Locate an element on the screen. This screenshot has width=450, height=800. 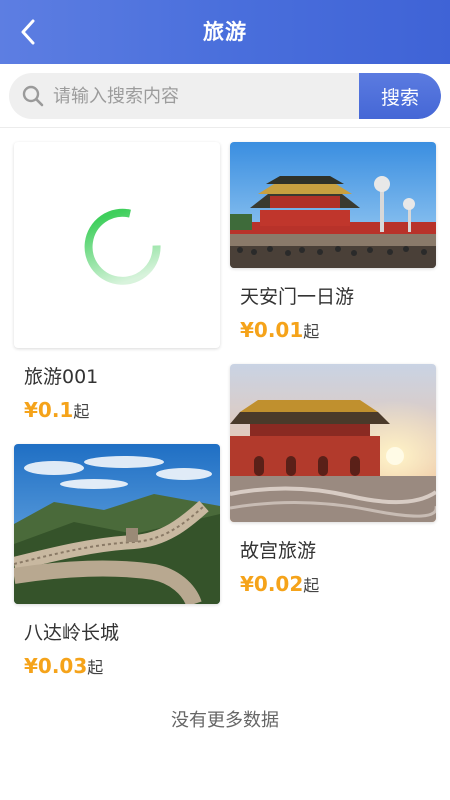
item-price: ¥0.02起 is located at coordinates (280, 584).